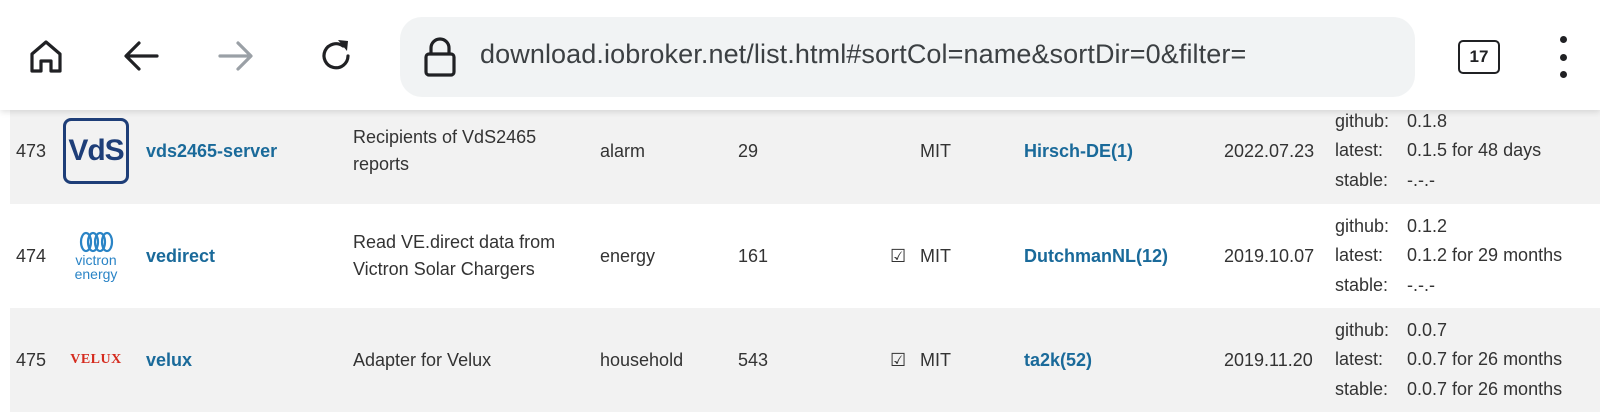  I want to click on velux-logo-icon: VELUX, so click(96, 359).